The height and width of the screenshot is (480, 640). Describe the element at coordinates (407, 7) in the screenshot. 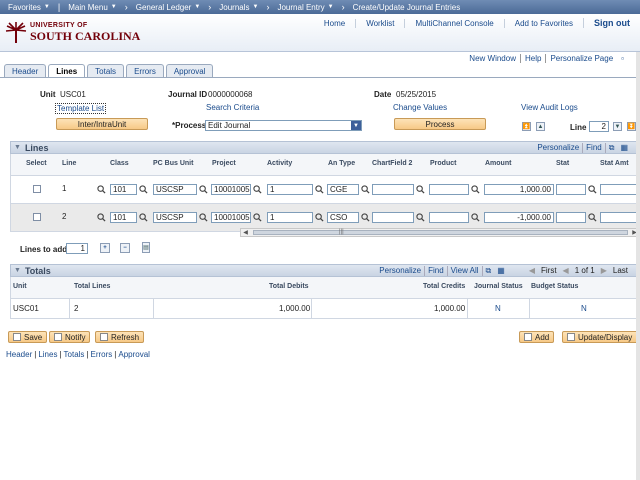

I see `nav-create-update: Create/Update Journal Entries` at that location.